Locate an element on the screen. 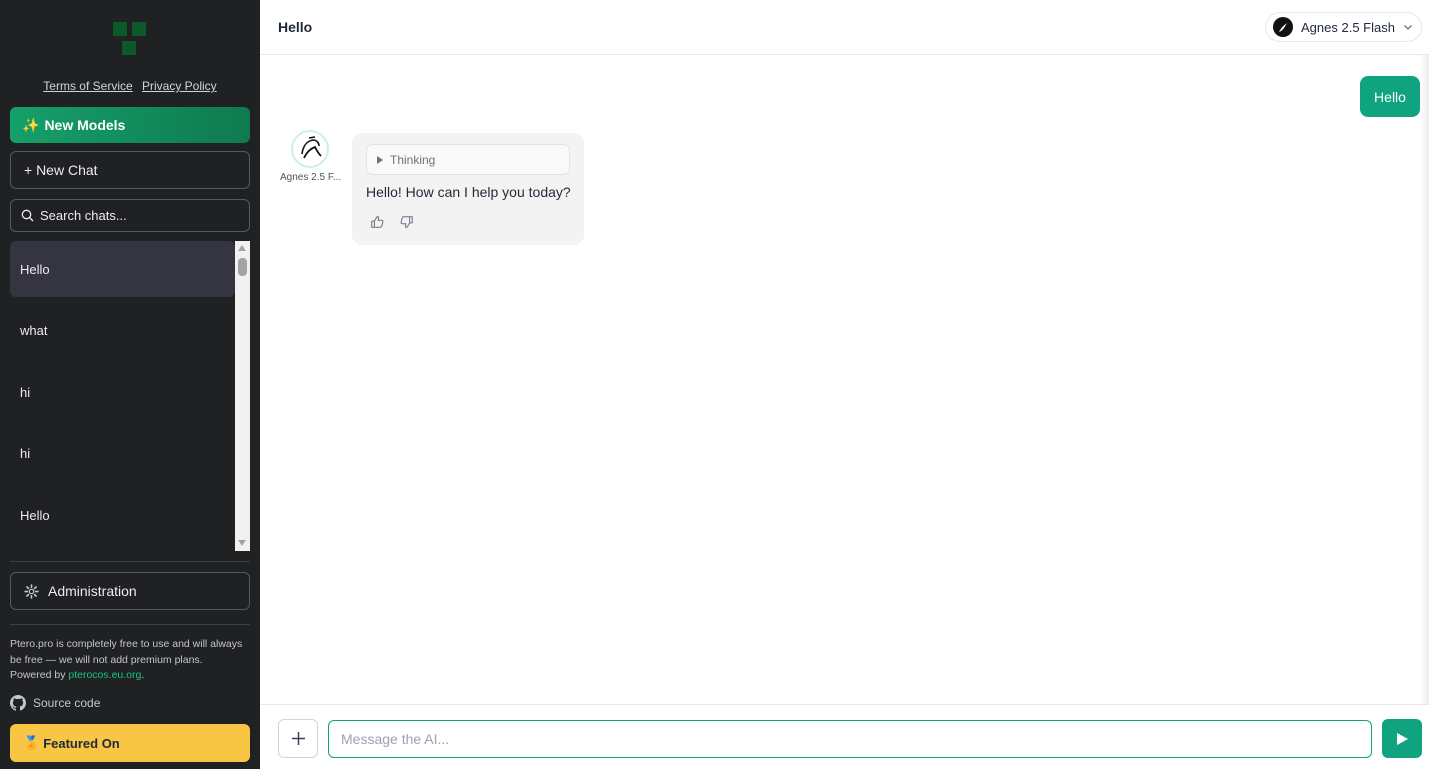 The height and width of the screenshot is (769, 1429). bird-logo-icon is located at coordinates (311, 147).